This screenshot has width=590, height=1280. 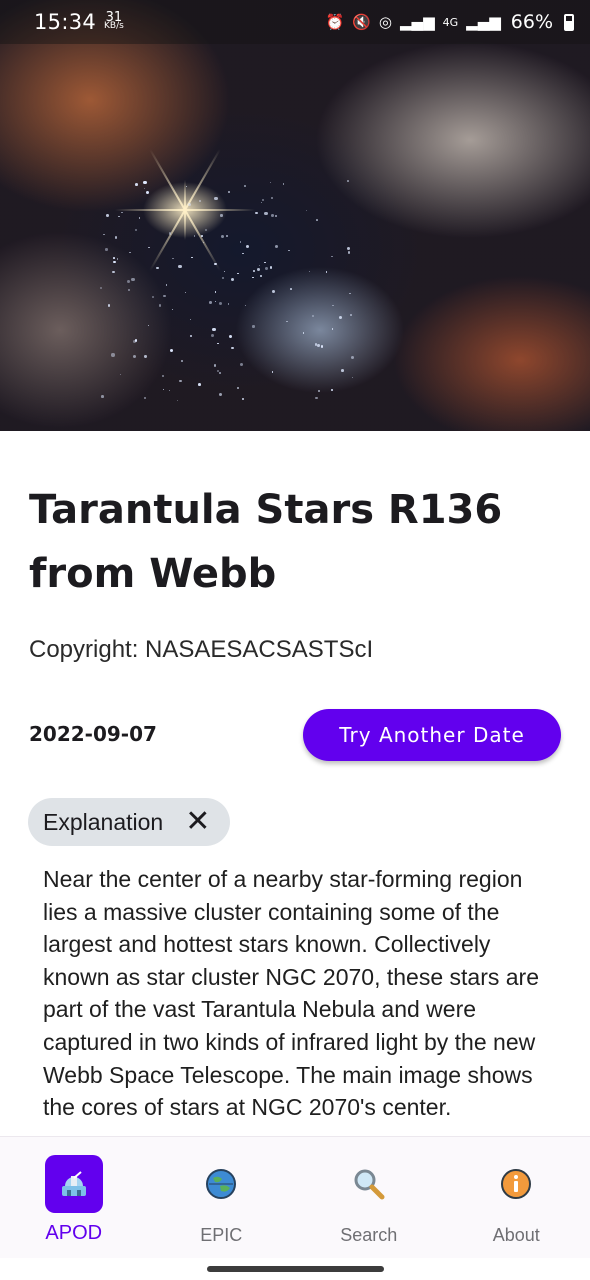 What do you see at coordinates (432, 735) in the screenshot?
I see `try-another-date-button: Try Another Date` at bounding box center [432, 735].